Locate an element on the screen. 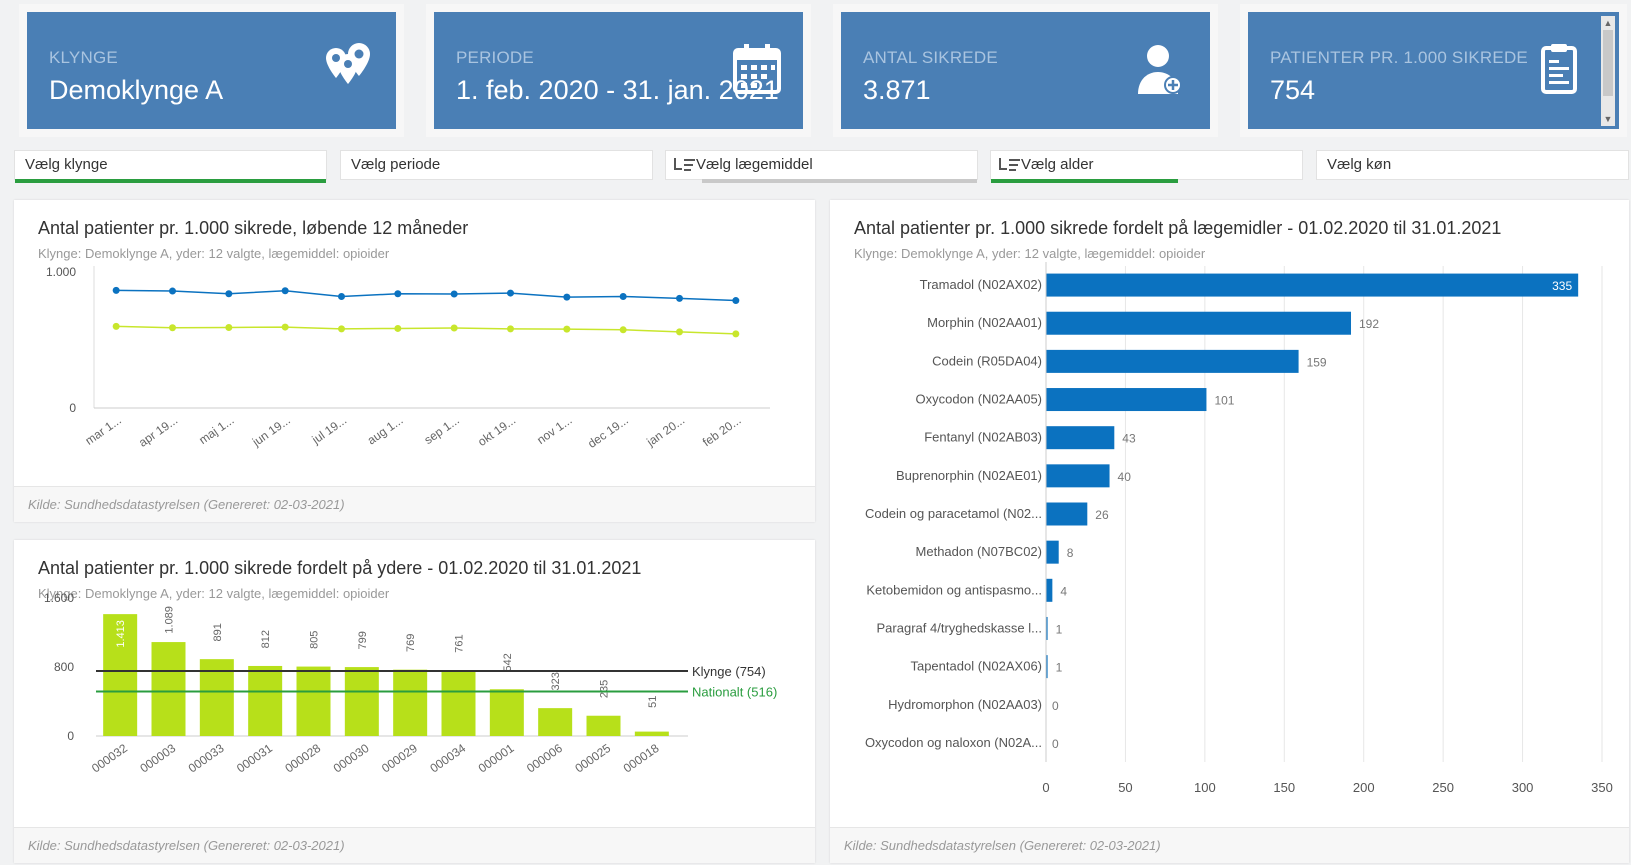  x-tick-label: 50 is located at coordinates (1125, 787).